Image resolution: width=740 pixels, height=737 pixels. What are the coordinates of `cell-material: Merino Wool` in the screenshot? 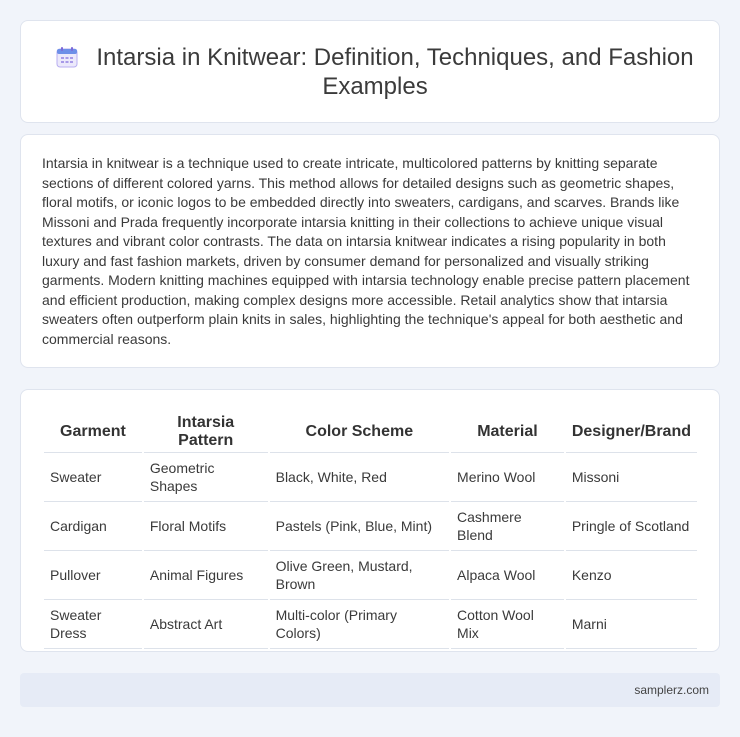 It's located at (507, 477).